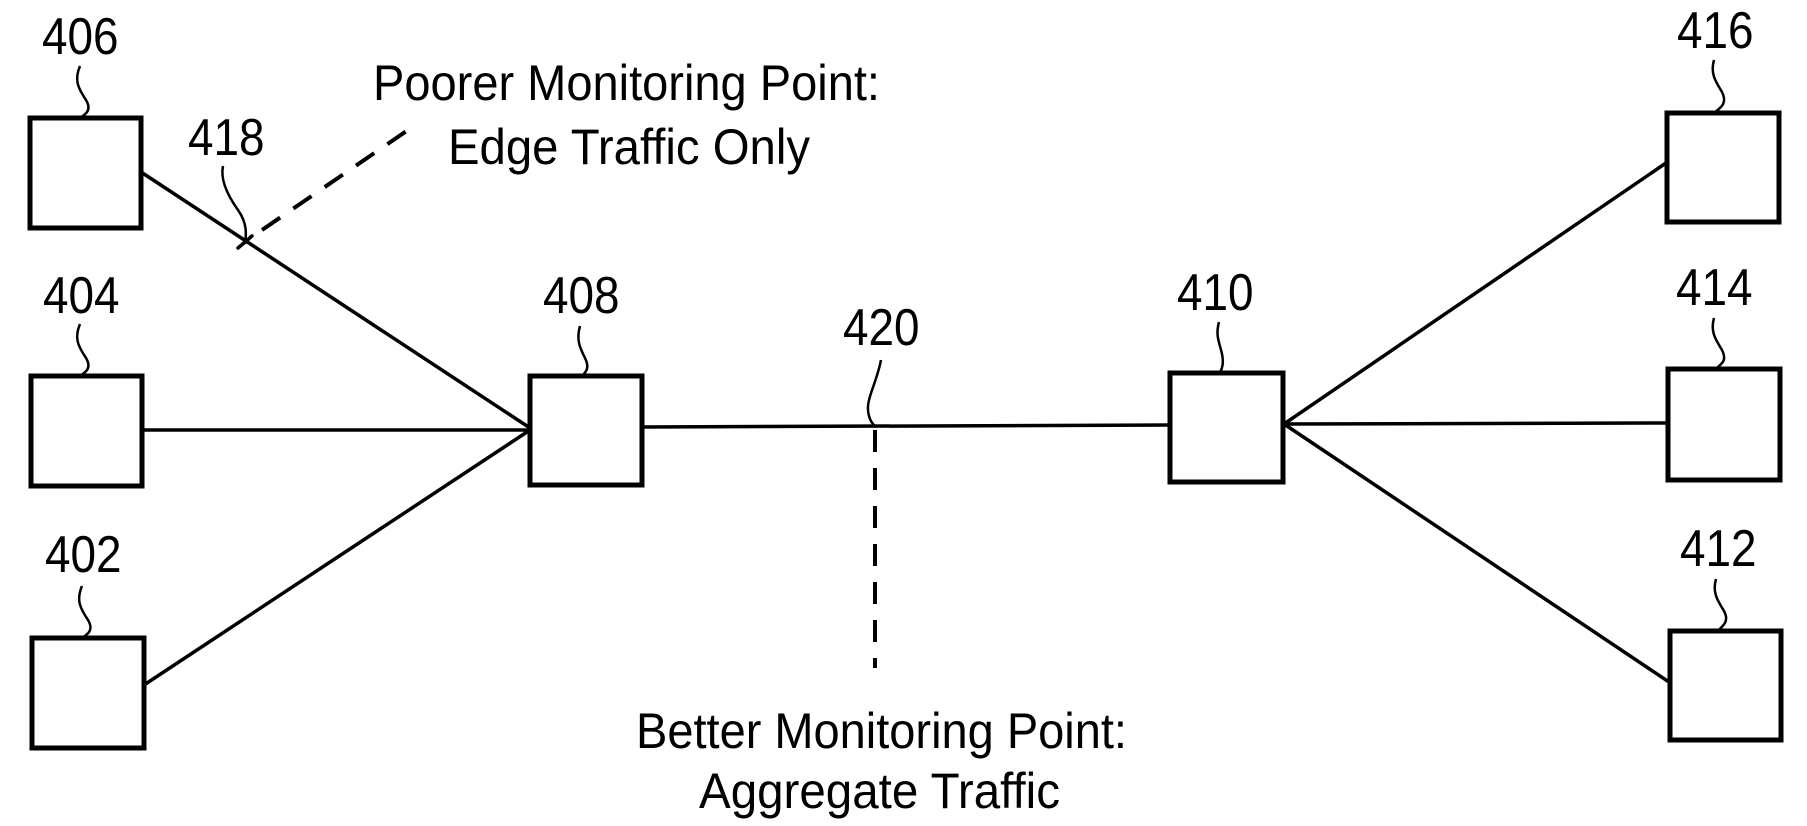 The width and height of the screenshot is (1807, 826). What do you see at coordinates (83, 555) in the screenshot?
I see `label-402: 402` at bounding box center [83, 555].